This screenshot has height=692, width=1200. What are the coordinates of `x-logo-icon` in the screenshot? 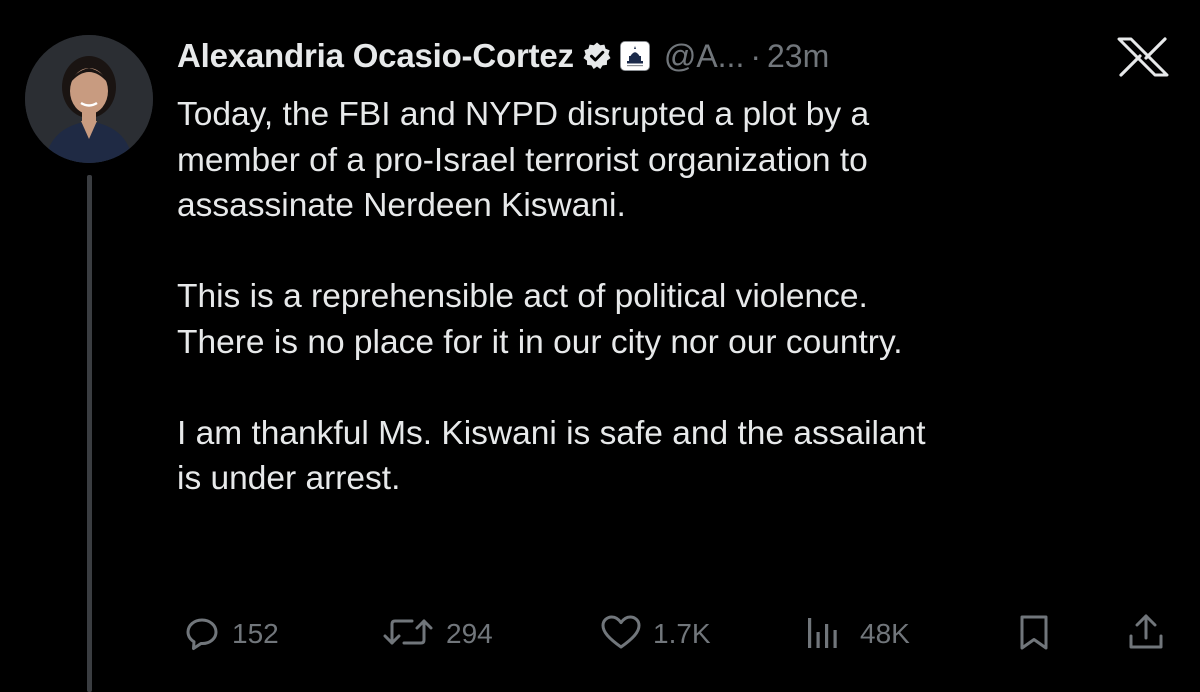 It's located at (1143, 57).